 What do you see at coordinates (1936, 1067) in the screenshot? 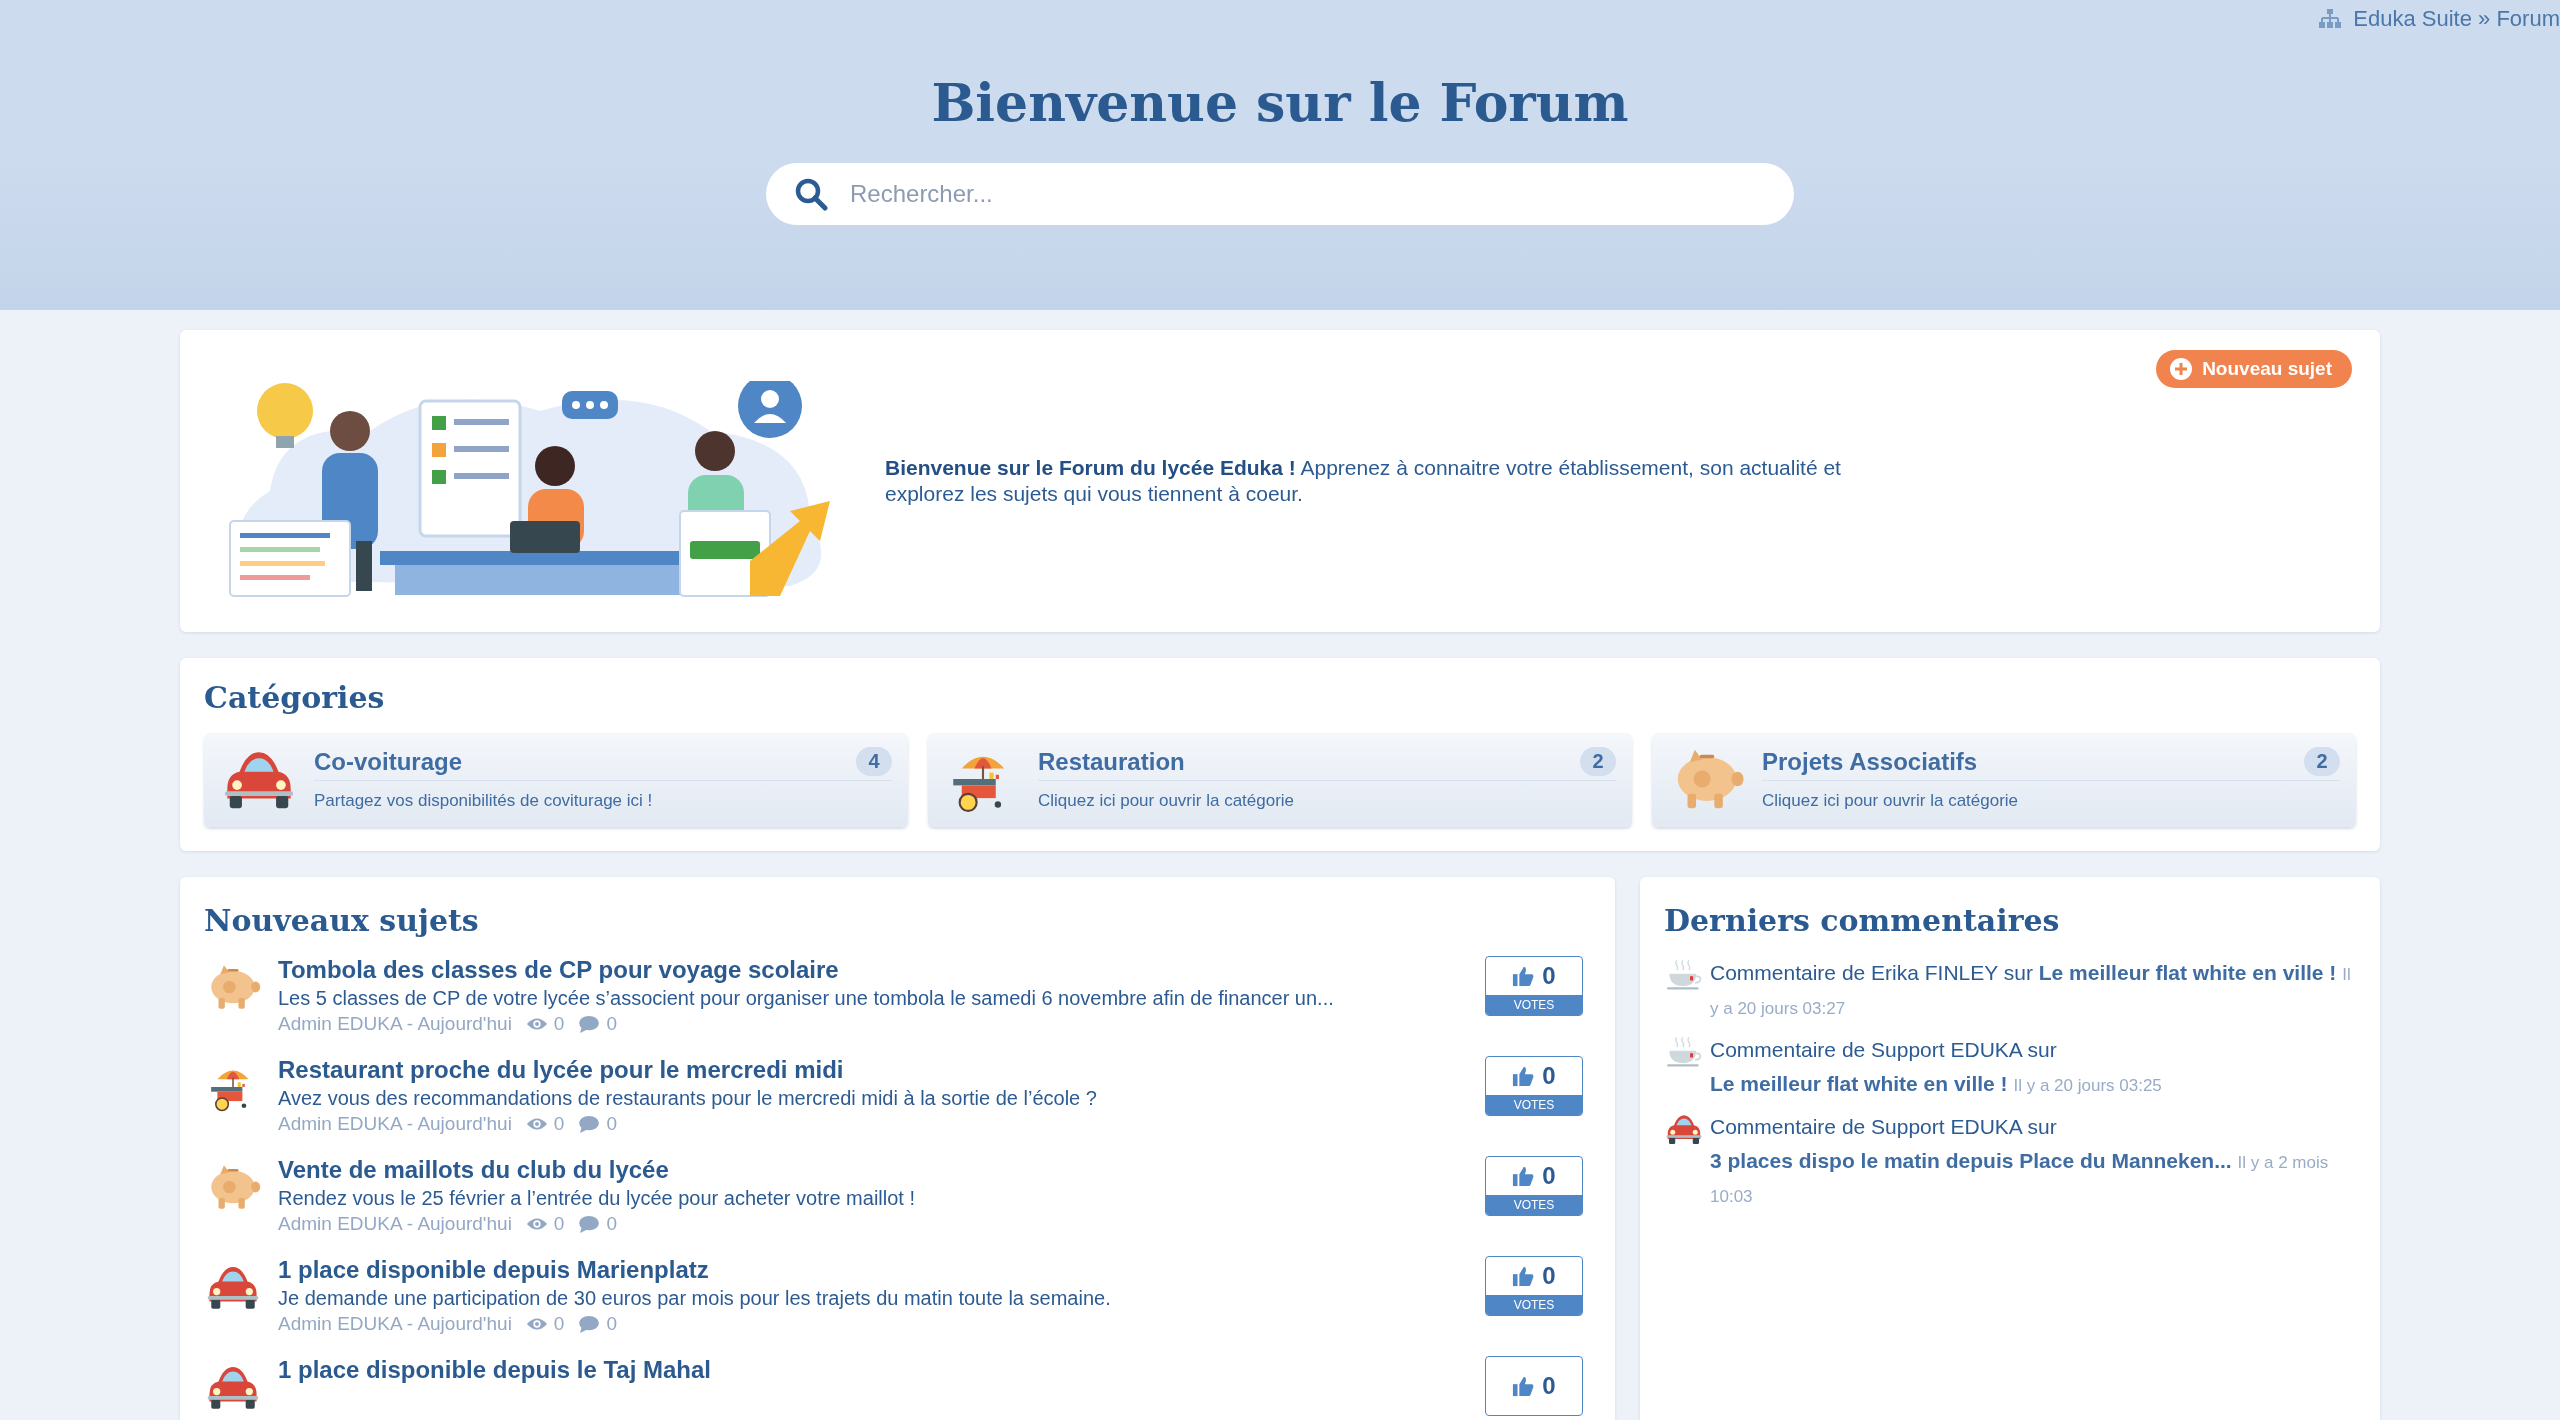
I see `comment-text: Commentaire de Support EDUKA sur Le meilleur flat white en ville ! Il y a 20 jours 03:25` at bounding box center [1936, 1067].